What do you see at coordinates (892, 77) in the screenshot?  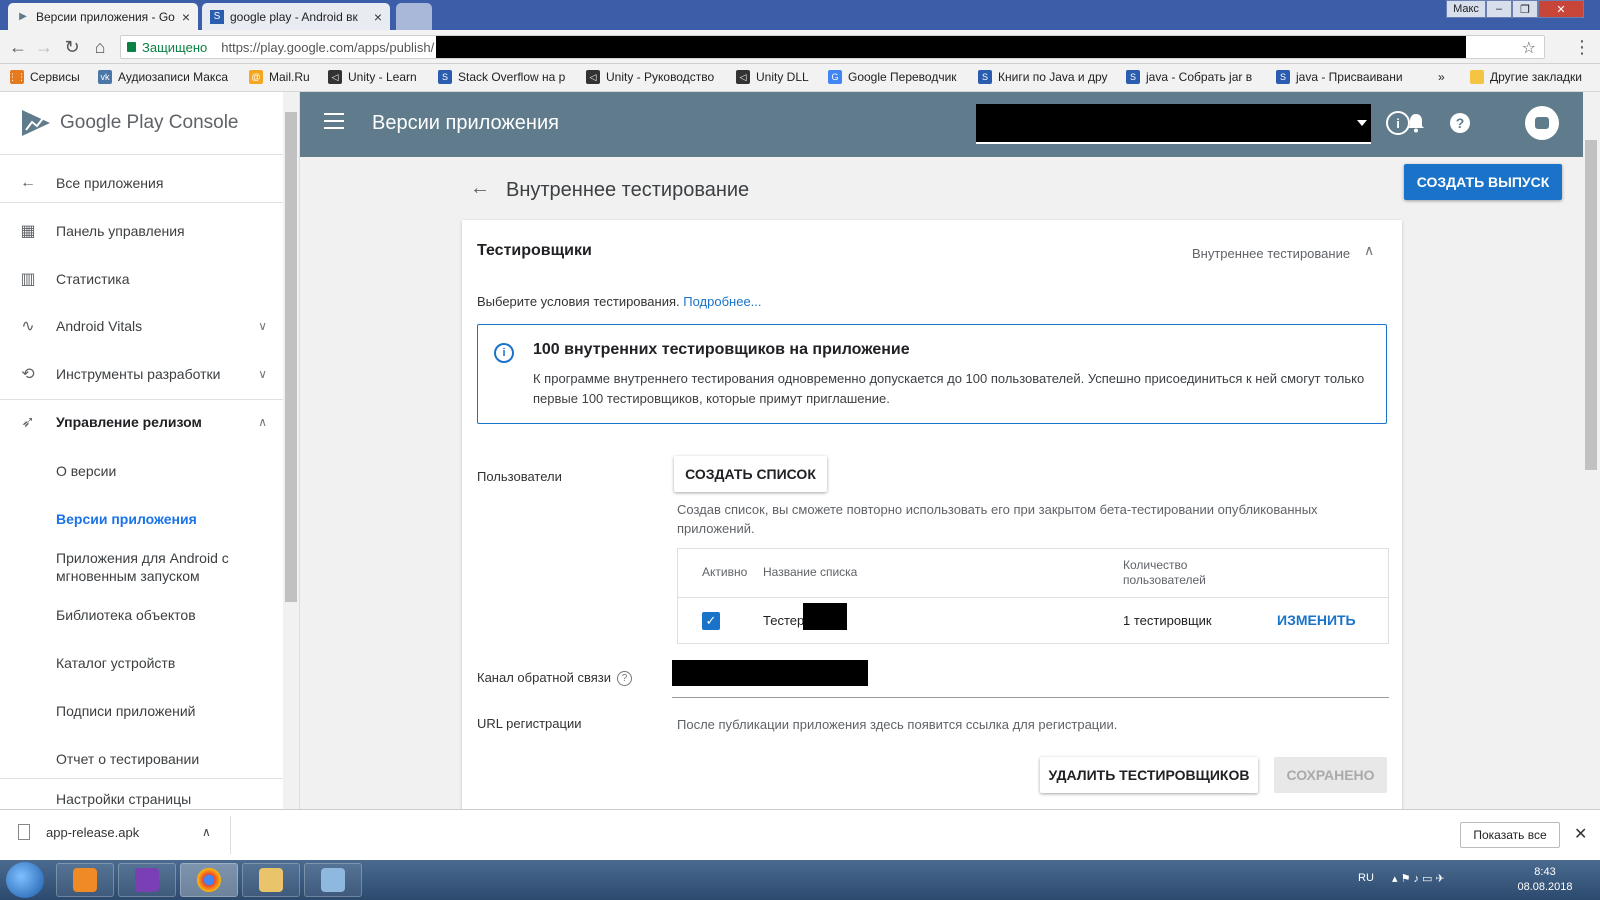 I see `bookmark-item: G Google Переводчик` at bounding box center [892, 77].